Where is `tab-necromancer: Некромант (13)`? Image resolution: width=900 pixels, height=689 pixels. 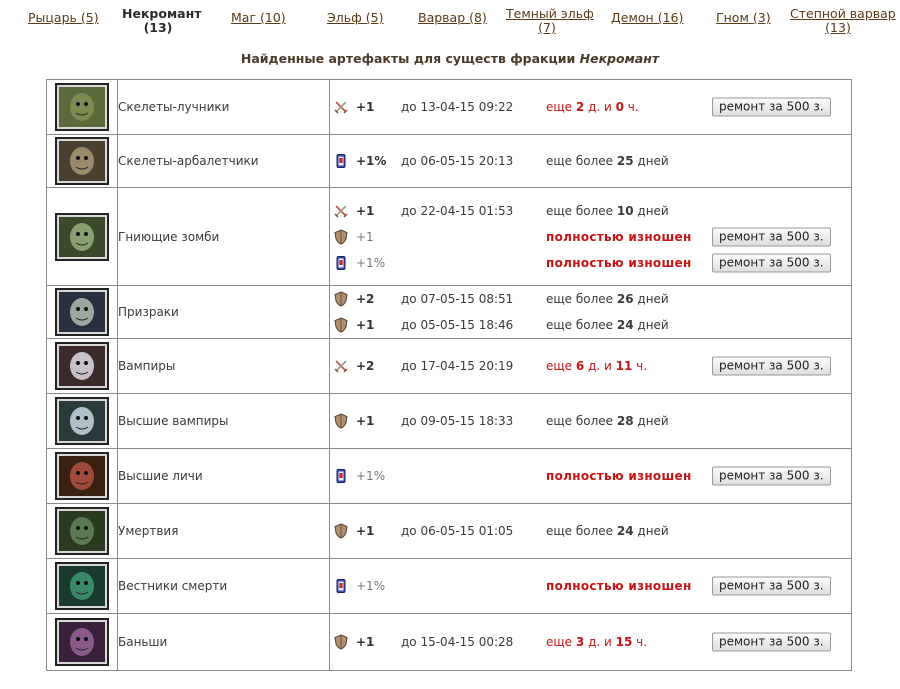 tab-necromancer: Некромант (13) is located at coordinates (162, 20).